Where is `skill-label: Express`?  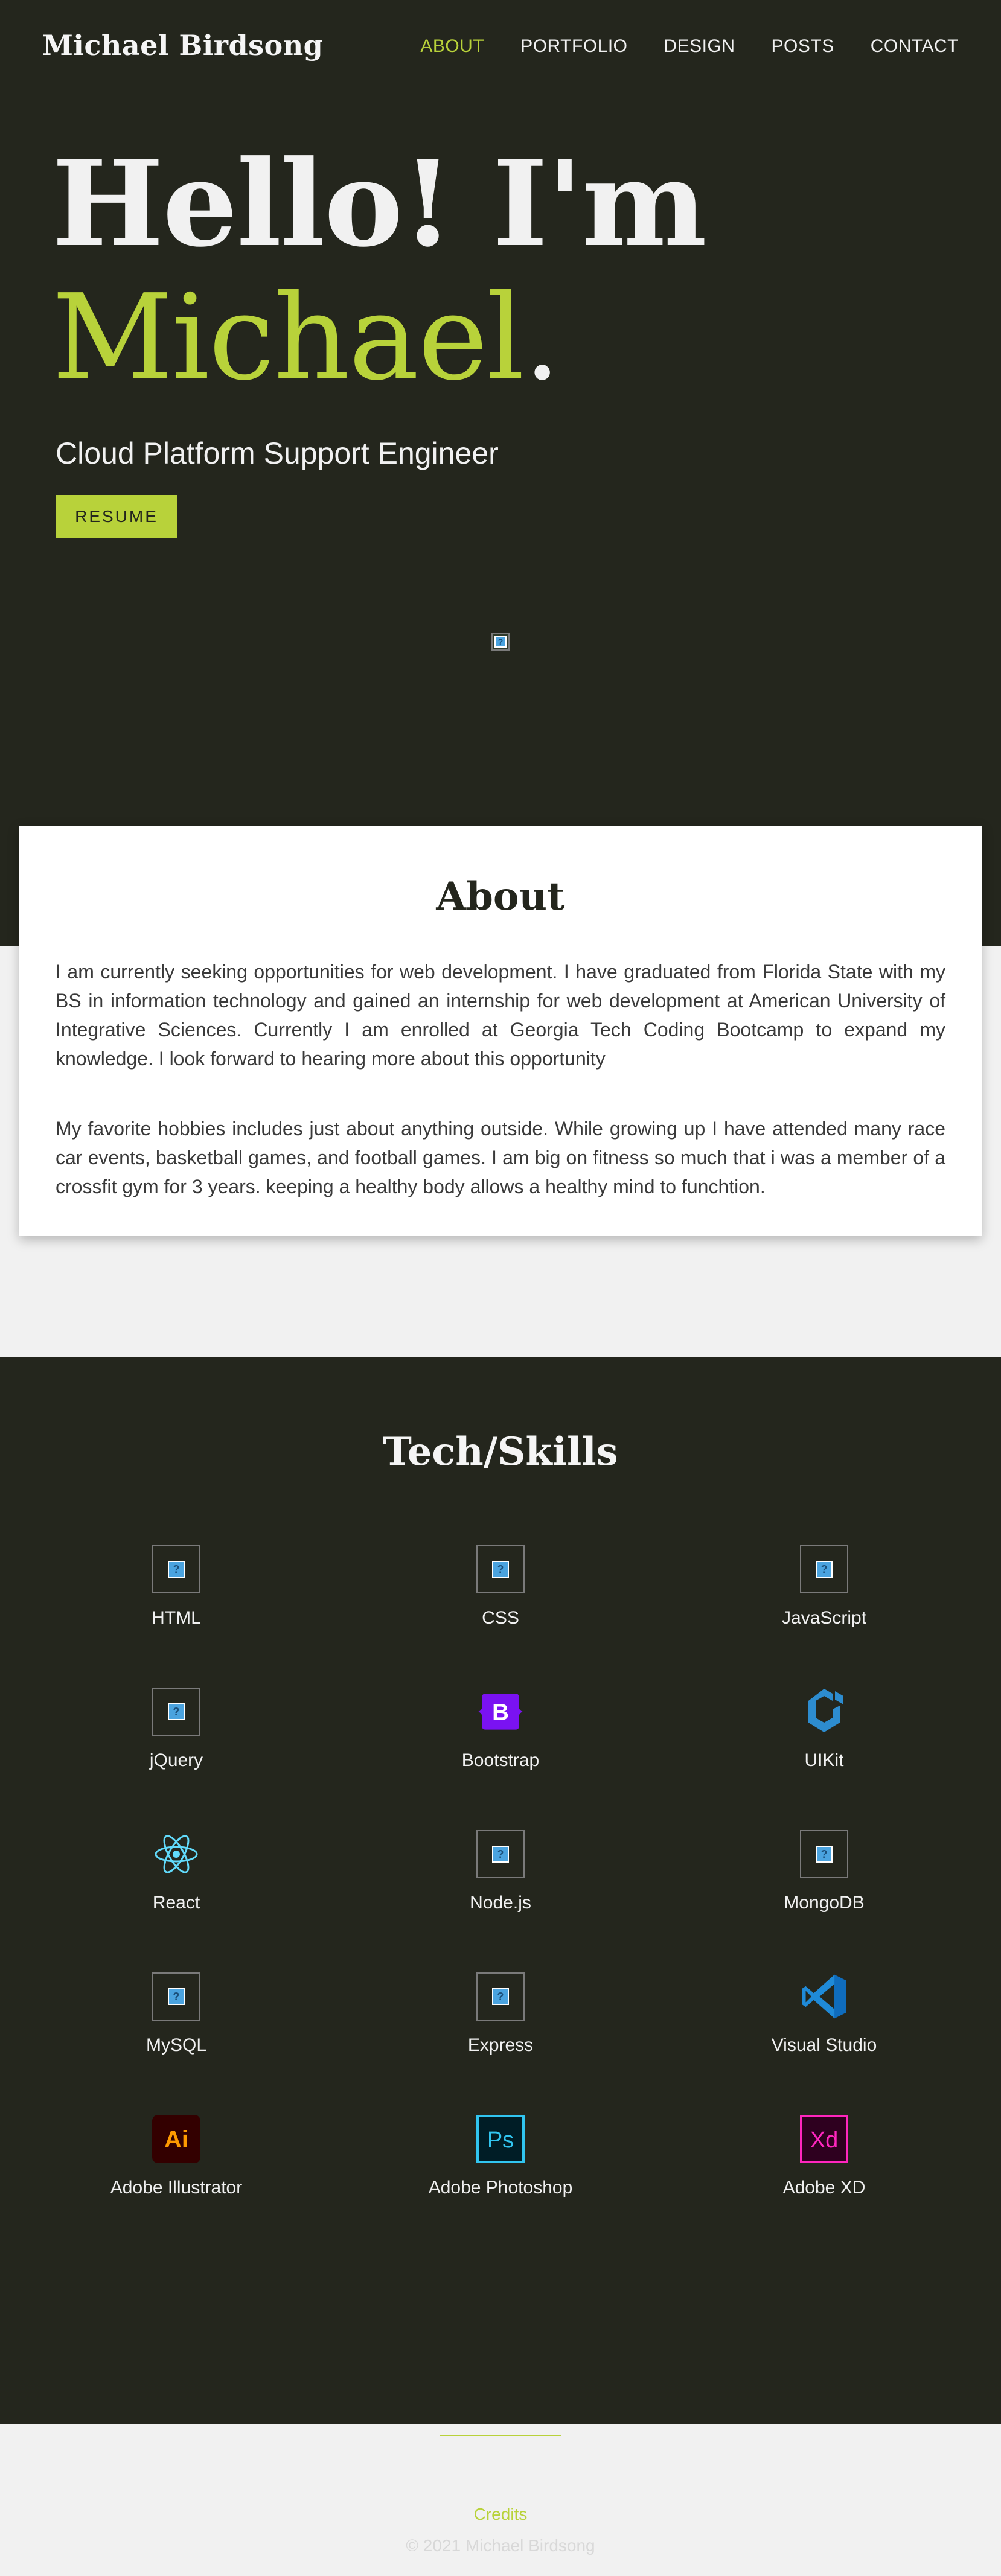 skill-label: Express is located at coordinates (500, 2045).